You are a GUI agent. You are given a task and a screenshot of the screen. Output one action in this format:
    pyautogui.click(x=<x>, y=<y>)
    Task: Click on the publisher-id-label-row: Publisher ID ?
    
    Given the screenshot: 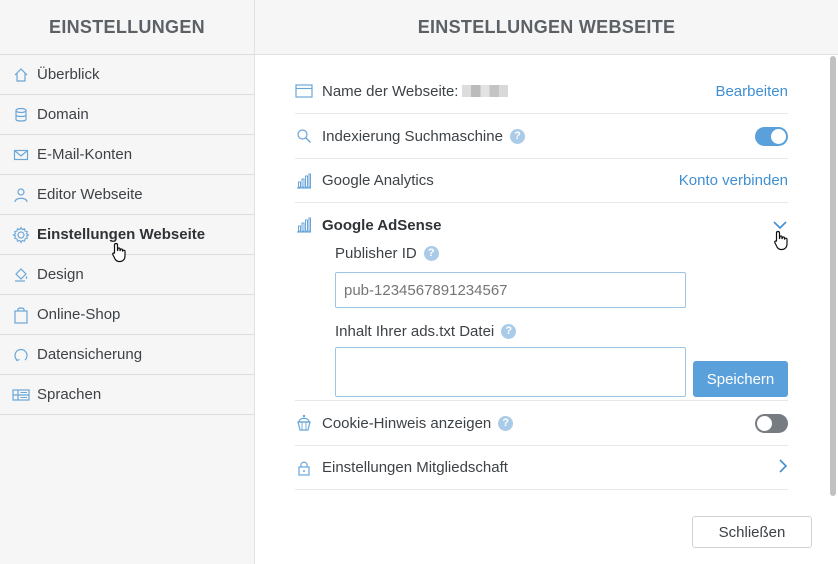 What is the action you would take?
    pyautogui.click(x=387, y=253)
    